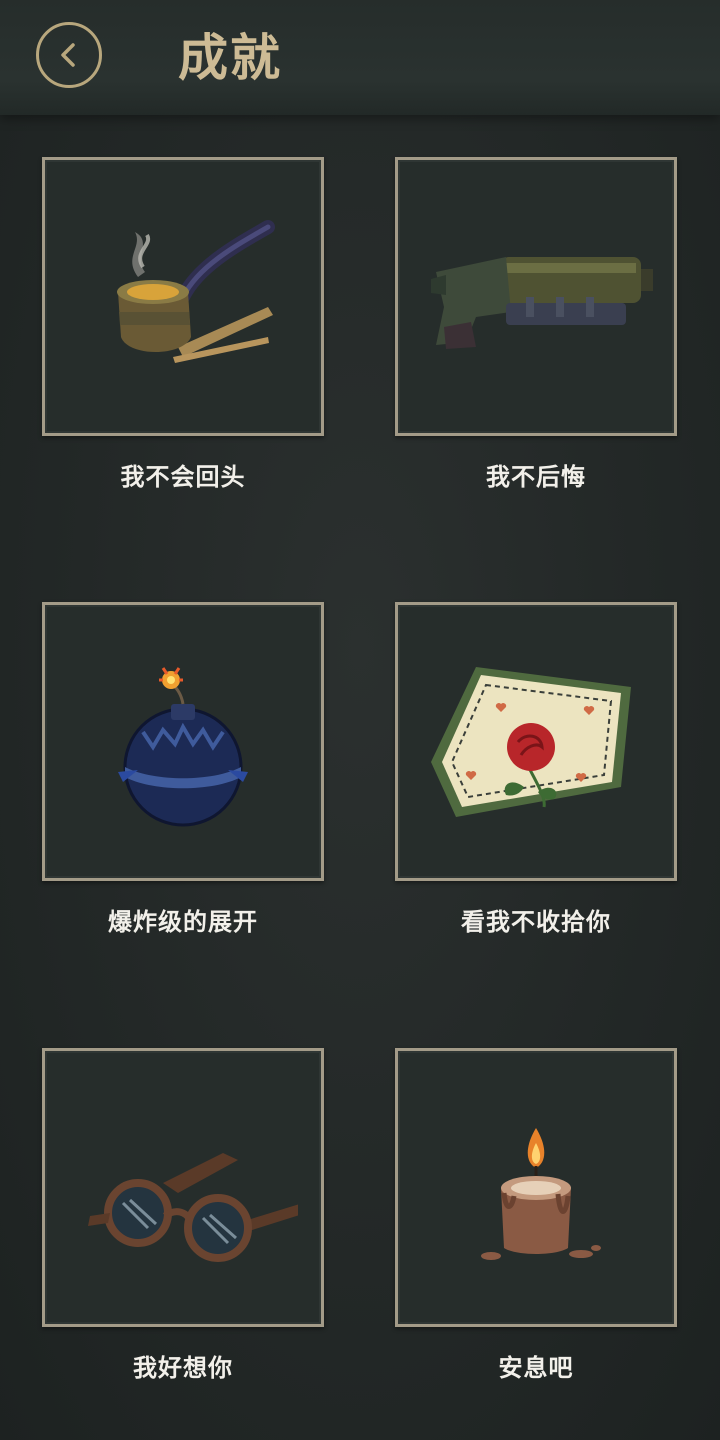  I want to click on chevron-left-icon, so click(68, 55).